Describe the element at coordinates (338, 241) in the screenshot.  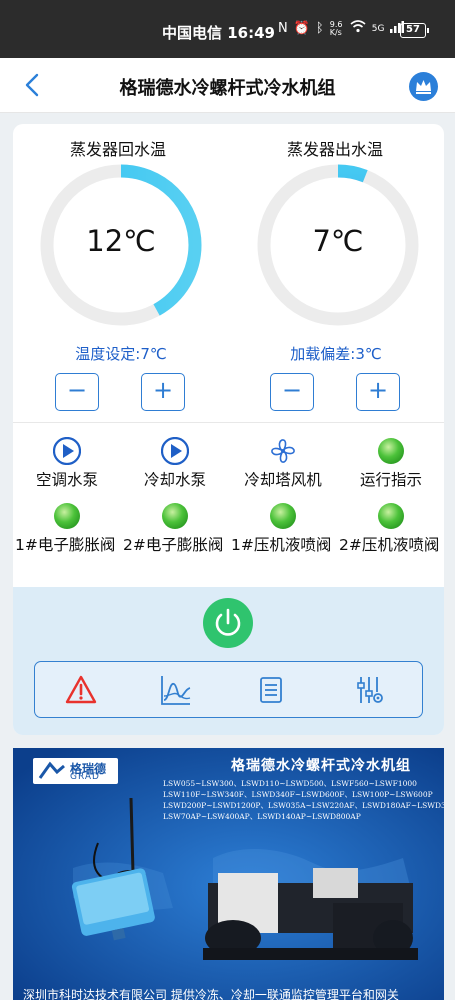
I see `gauge-out-value: 7℃` at that location.